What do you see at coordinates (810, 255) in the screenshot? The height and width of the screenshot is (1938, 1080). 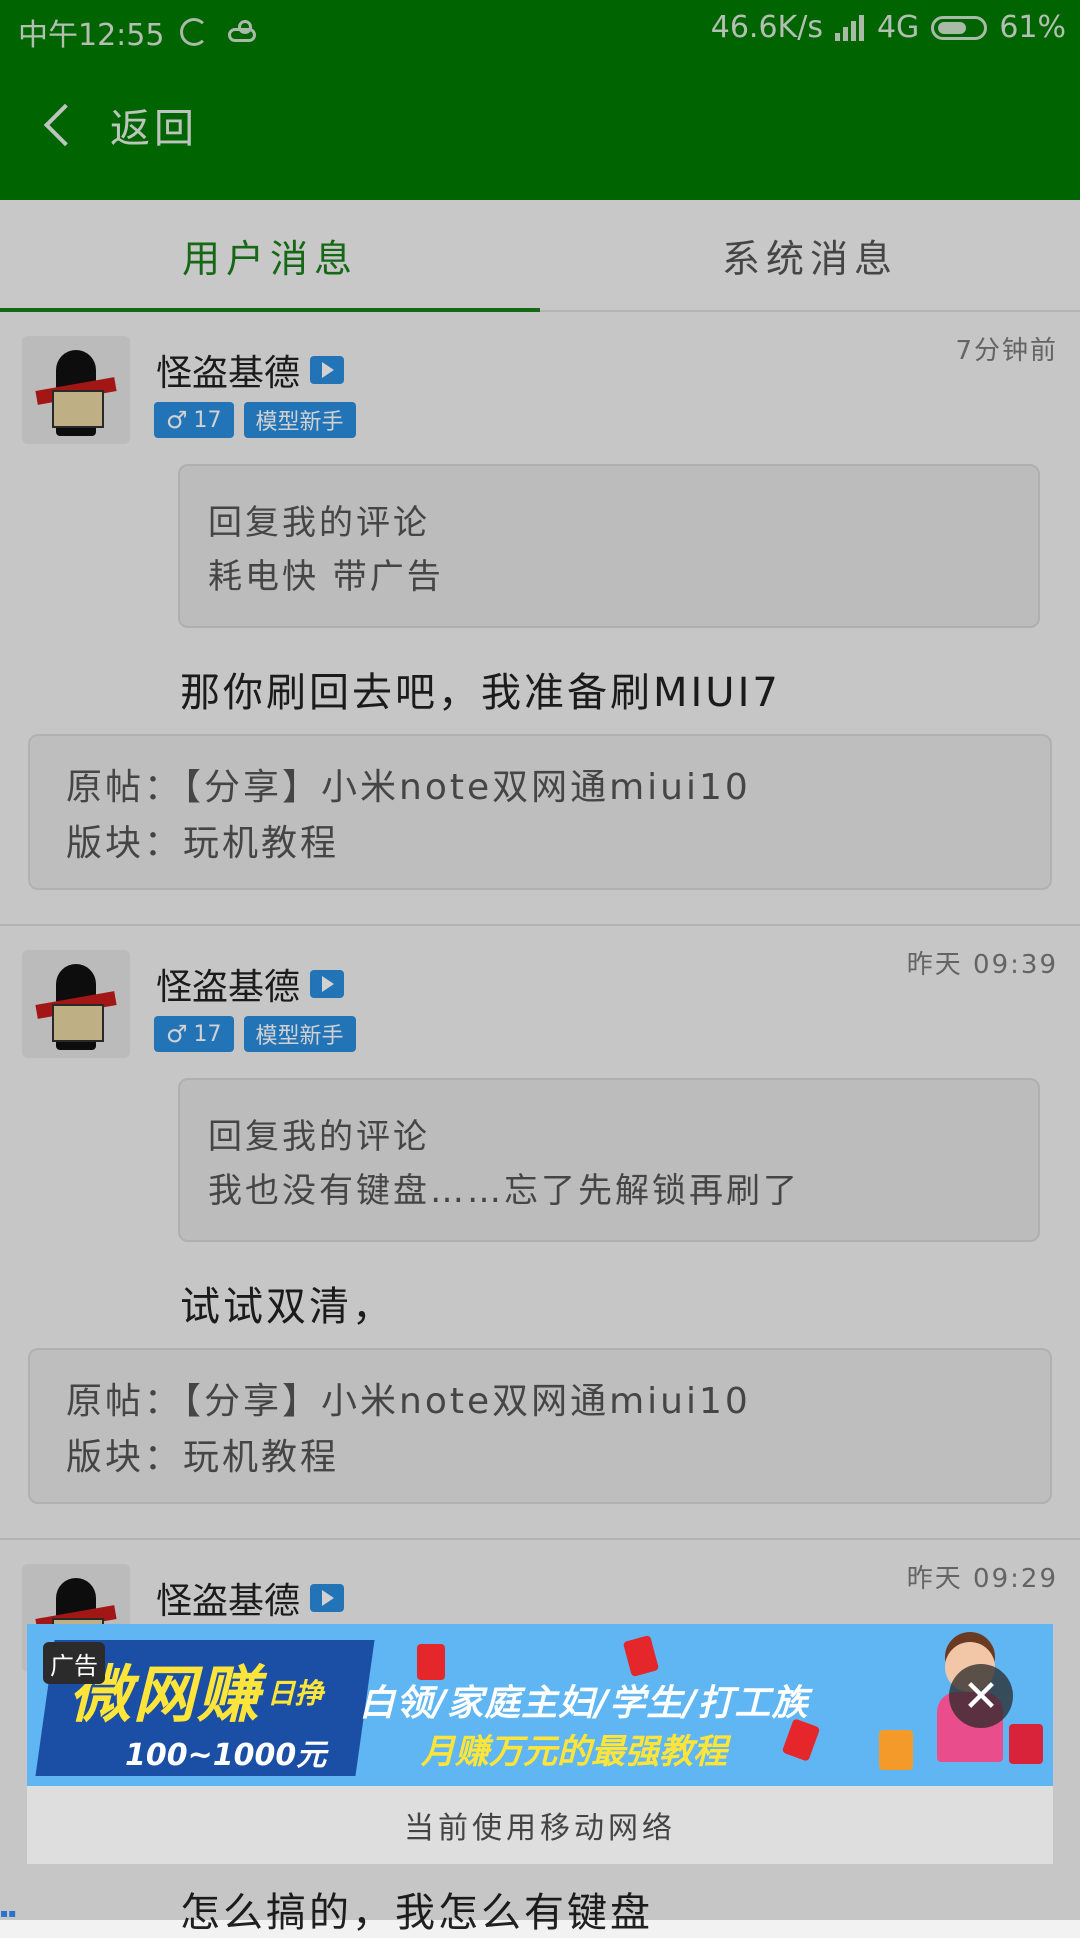 I see `tab-system-messages: 系统消息` at bounding box center [810, 255].